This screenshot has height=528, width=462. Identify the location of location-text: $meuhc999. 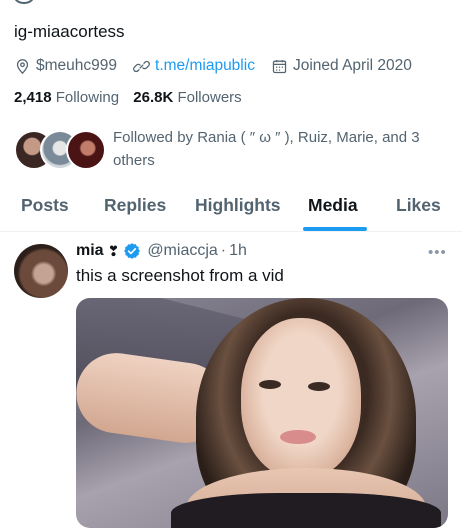
(77, 65).